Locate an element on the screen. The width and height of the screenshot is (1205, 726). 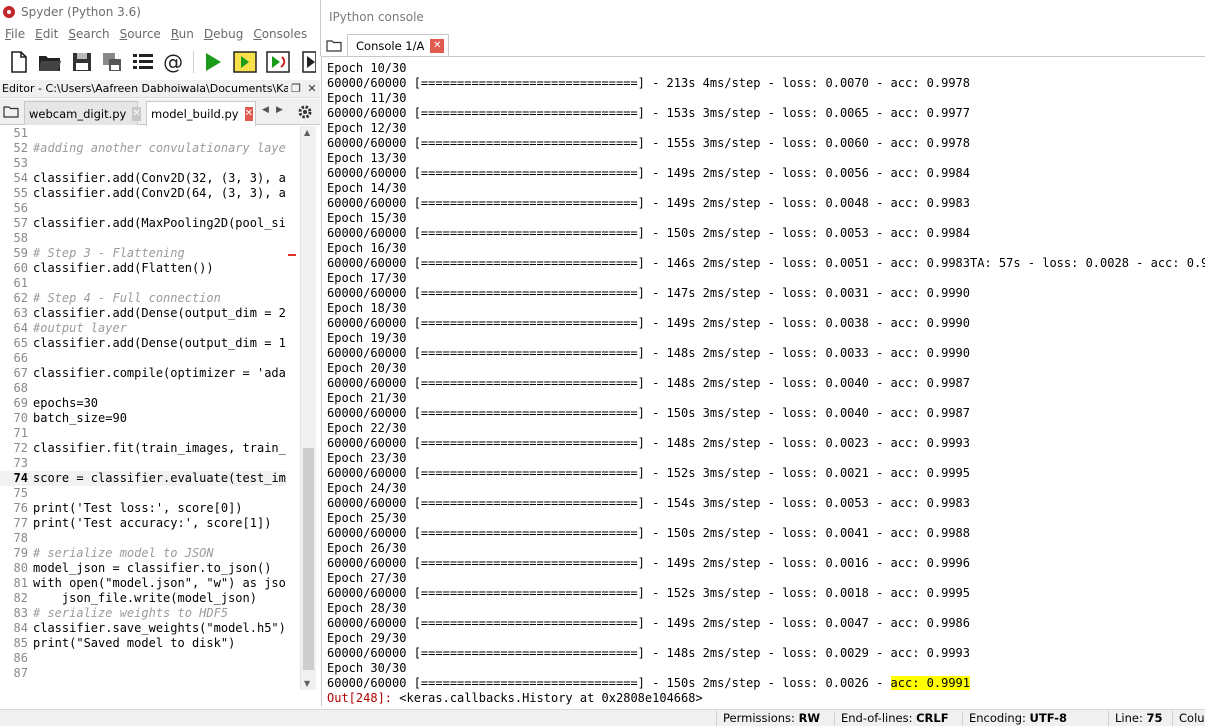
scroll-down-icon: ▼ is located at coordinates (307, 683).